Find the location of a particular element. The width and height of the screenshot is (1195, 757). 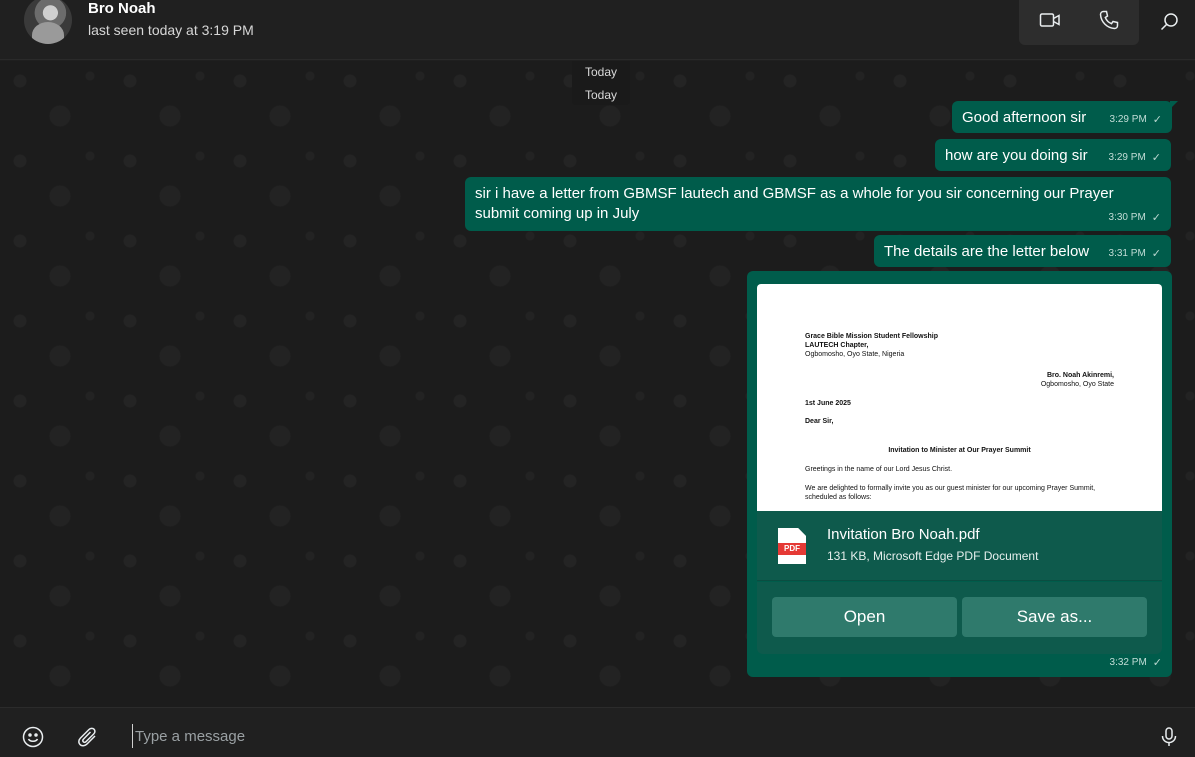

message-meta: 3:32 PM ✓ is located at coordinates (1136, 663).